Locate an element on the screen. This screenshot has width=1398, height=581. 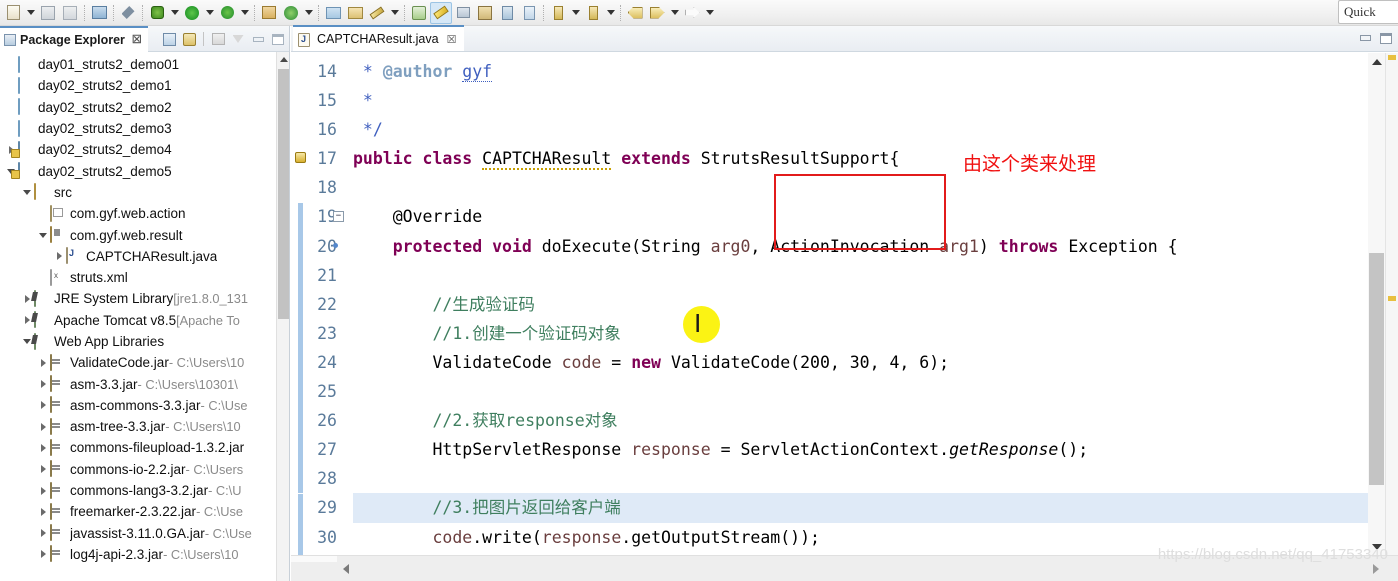
build-button is located at coordinates (128, 13).